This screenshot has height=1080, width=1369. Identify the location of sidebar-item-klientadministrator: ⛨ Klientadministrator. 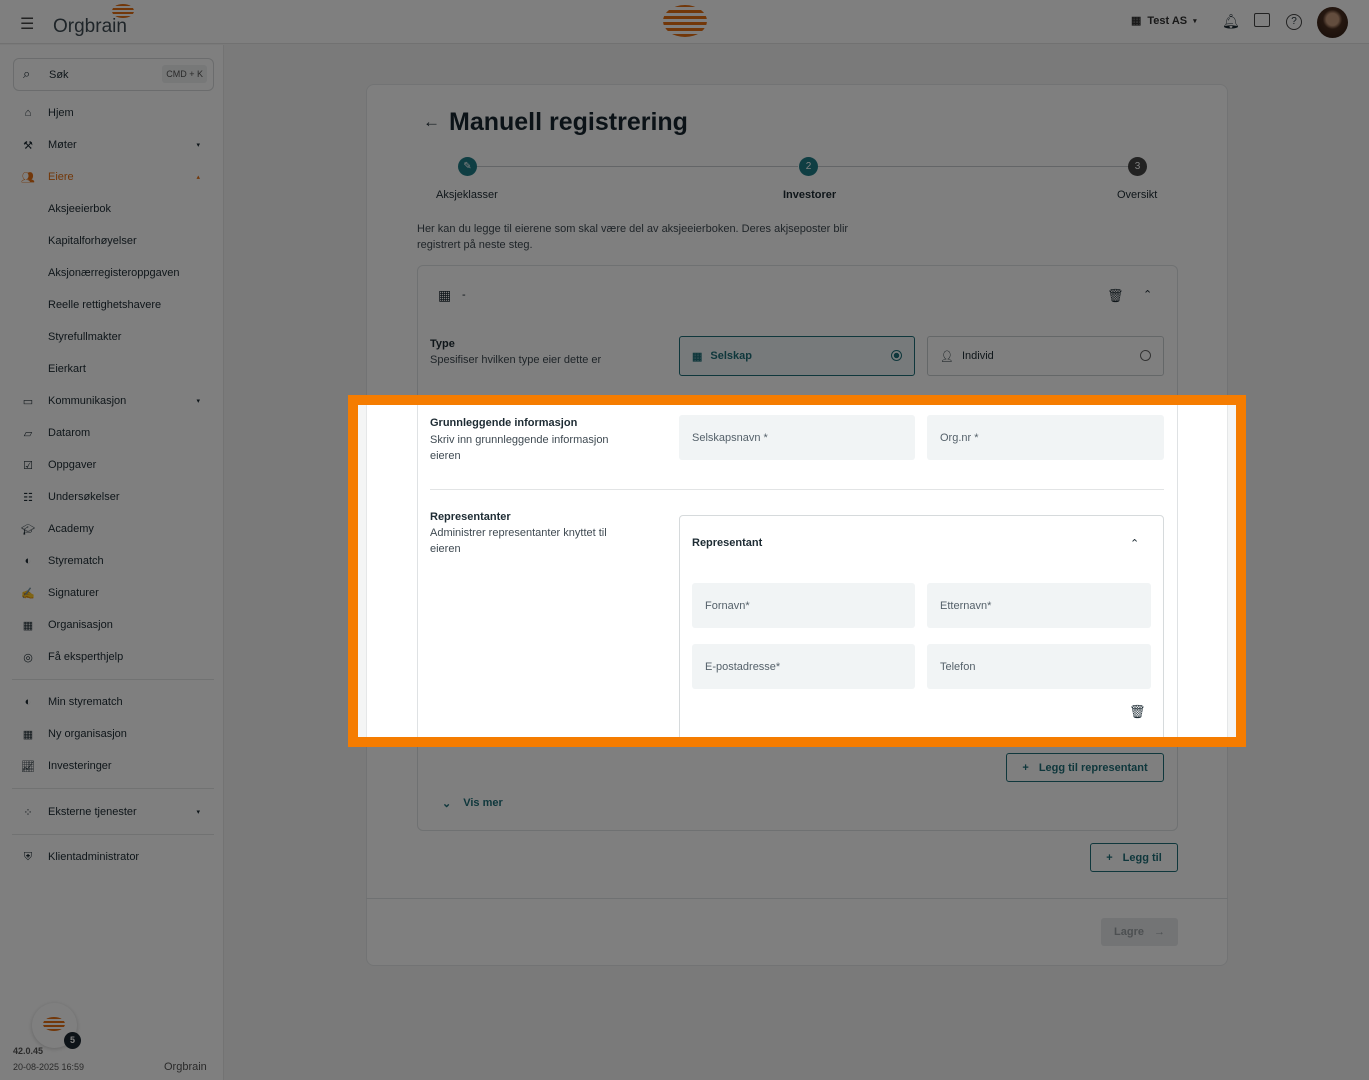
(115, 857).